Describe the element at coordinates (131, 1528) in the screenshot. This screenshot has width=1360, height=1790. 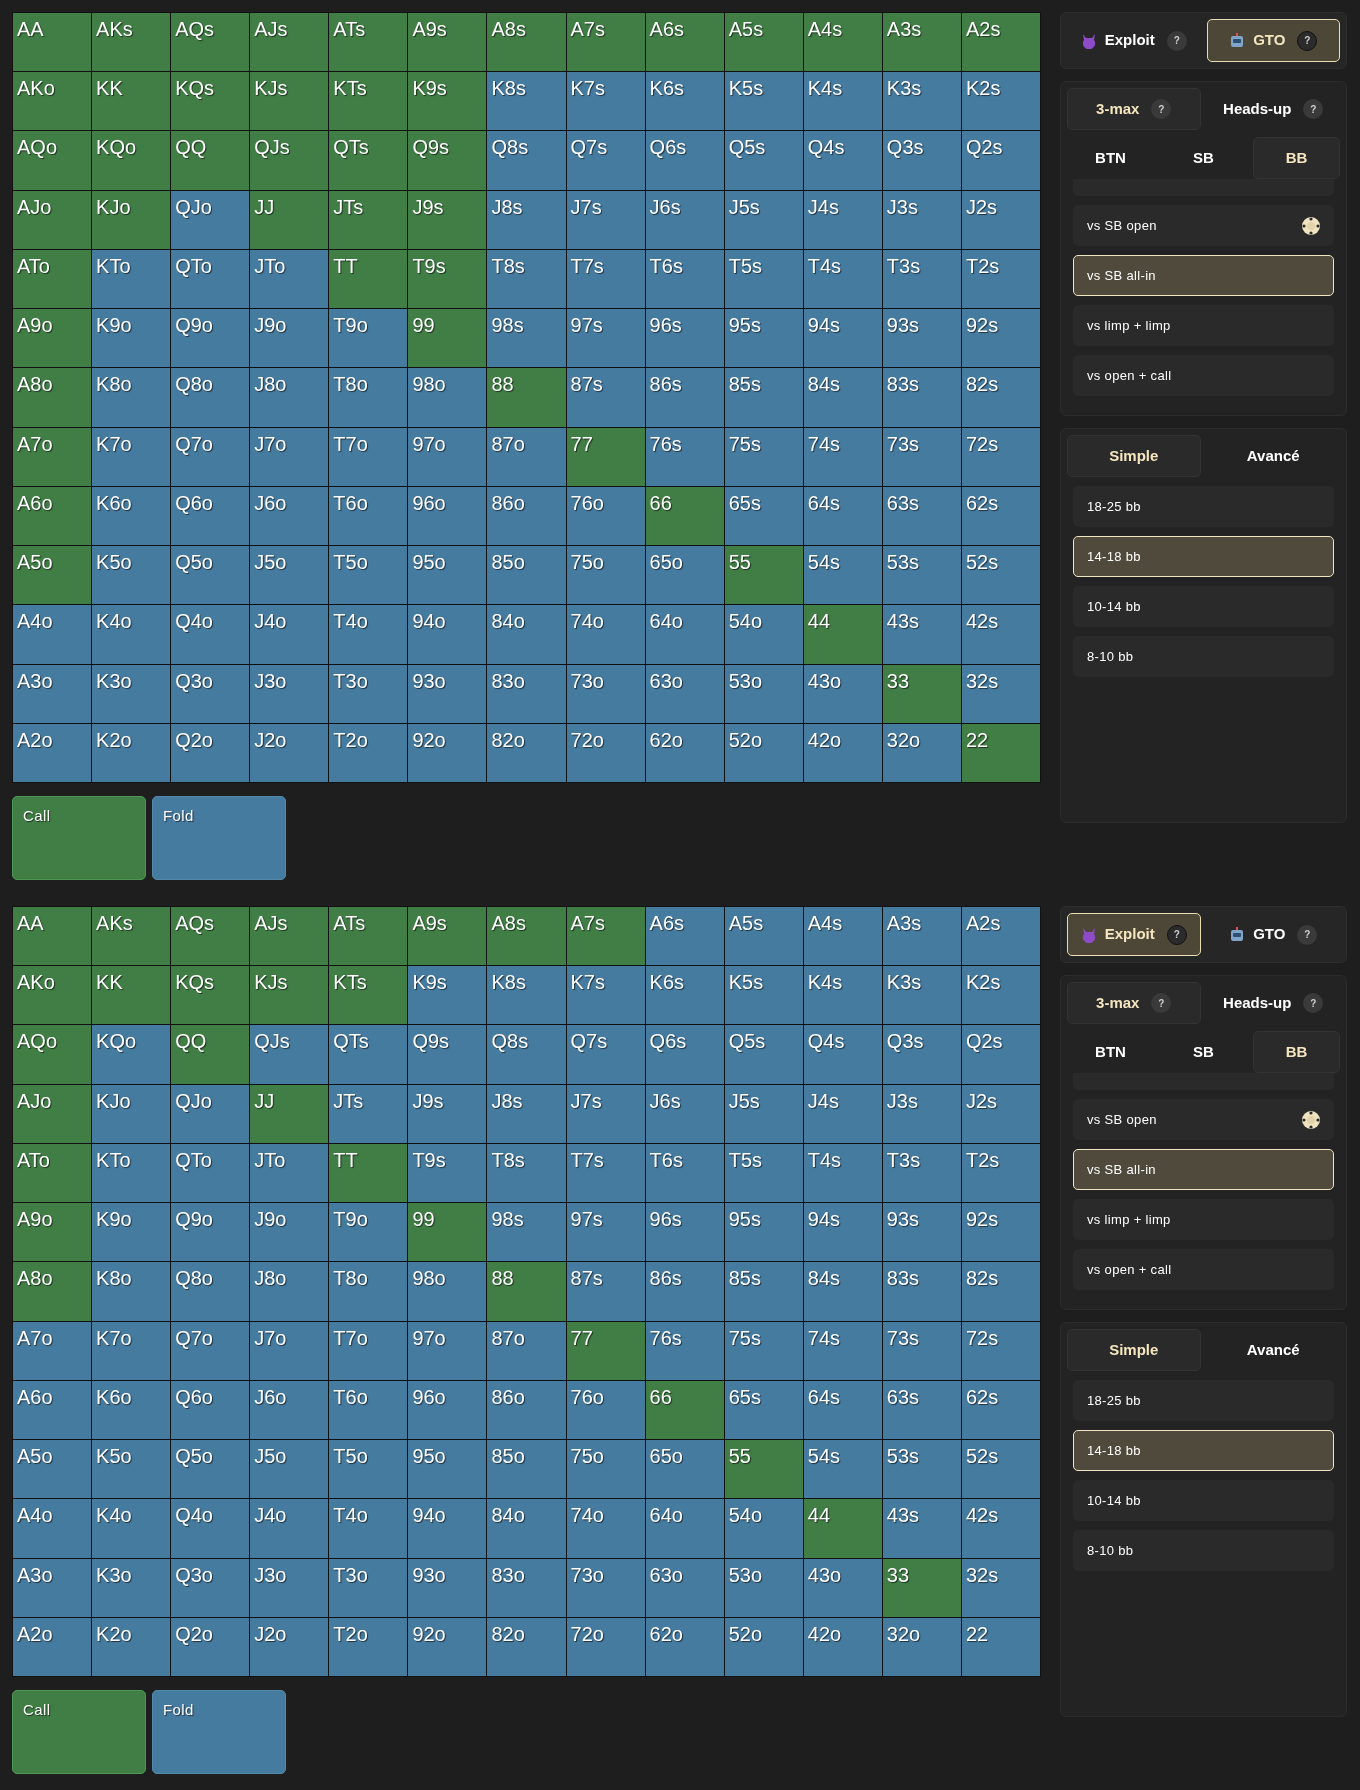
I see `hand-cell: K4o` at that location.